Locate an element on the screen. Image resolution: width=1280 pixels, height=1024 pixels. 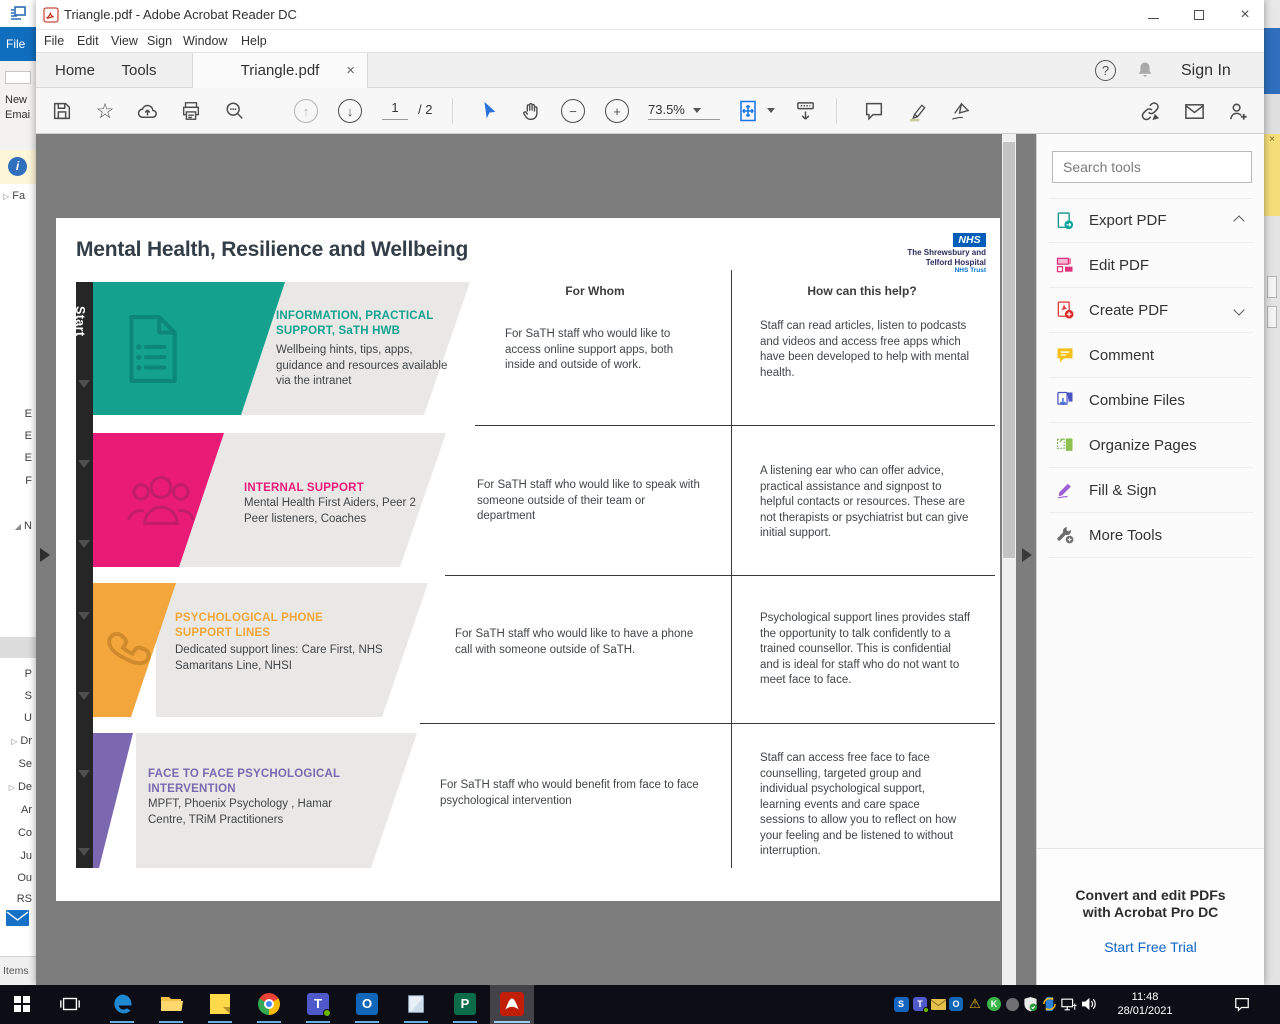
outlook-new-email-button: New Emai is located at coordinates (20, 108).